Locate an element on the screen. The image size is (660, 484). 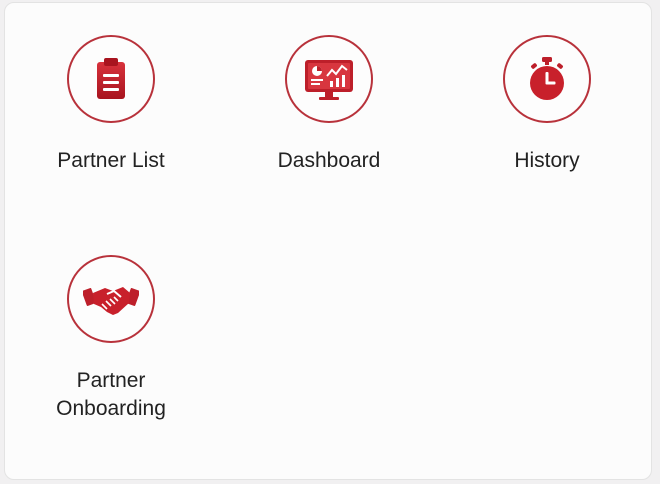
dashboard-tile: Dashboard is located at coordinates (329, 105).